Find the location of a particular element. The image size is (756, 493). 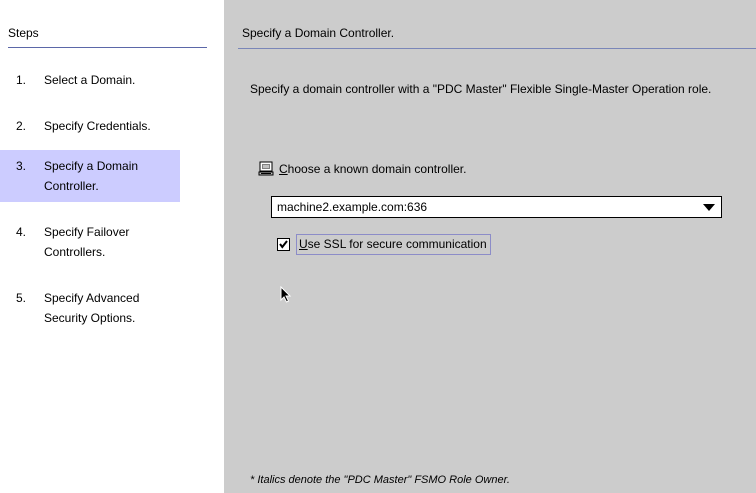

choose-controller-label: Choose a known domain controller. is located at coordinates (372, 169).